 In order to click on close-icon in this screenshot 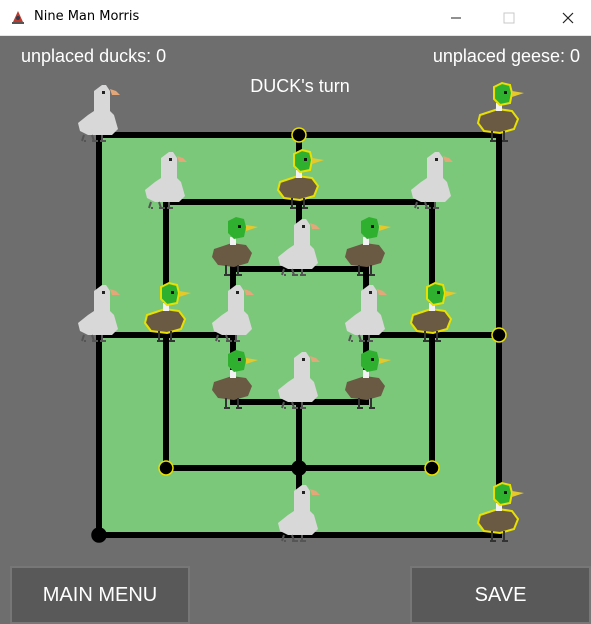, I will do `click(568, 17)`.